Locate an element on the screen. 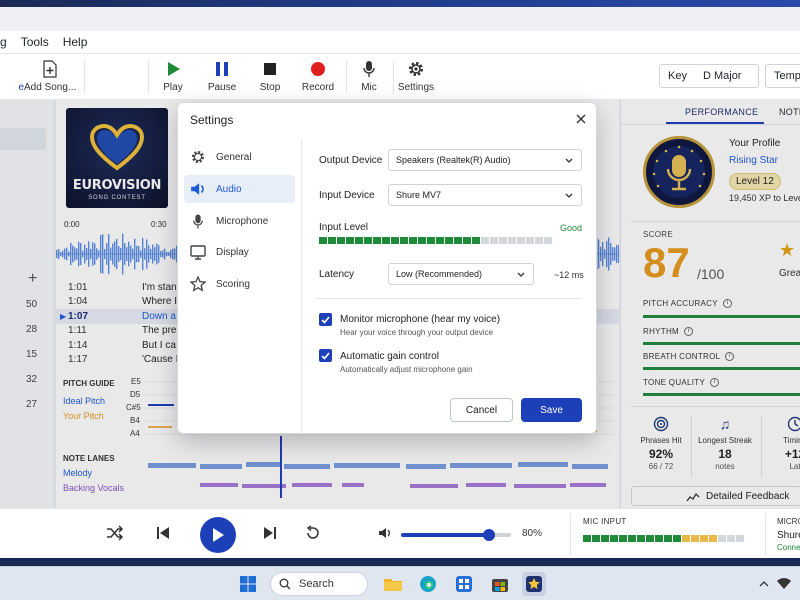  key-value: D Major is located at coordinates (722, 76).